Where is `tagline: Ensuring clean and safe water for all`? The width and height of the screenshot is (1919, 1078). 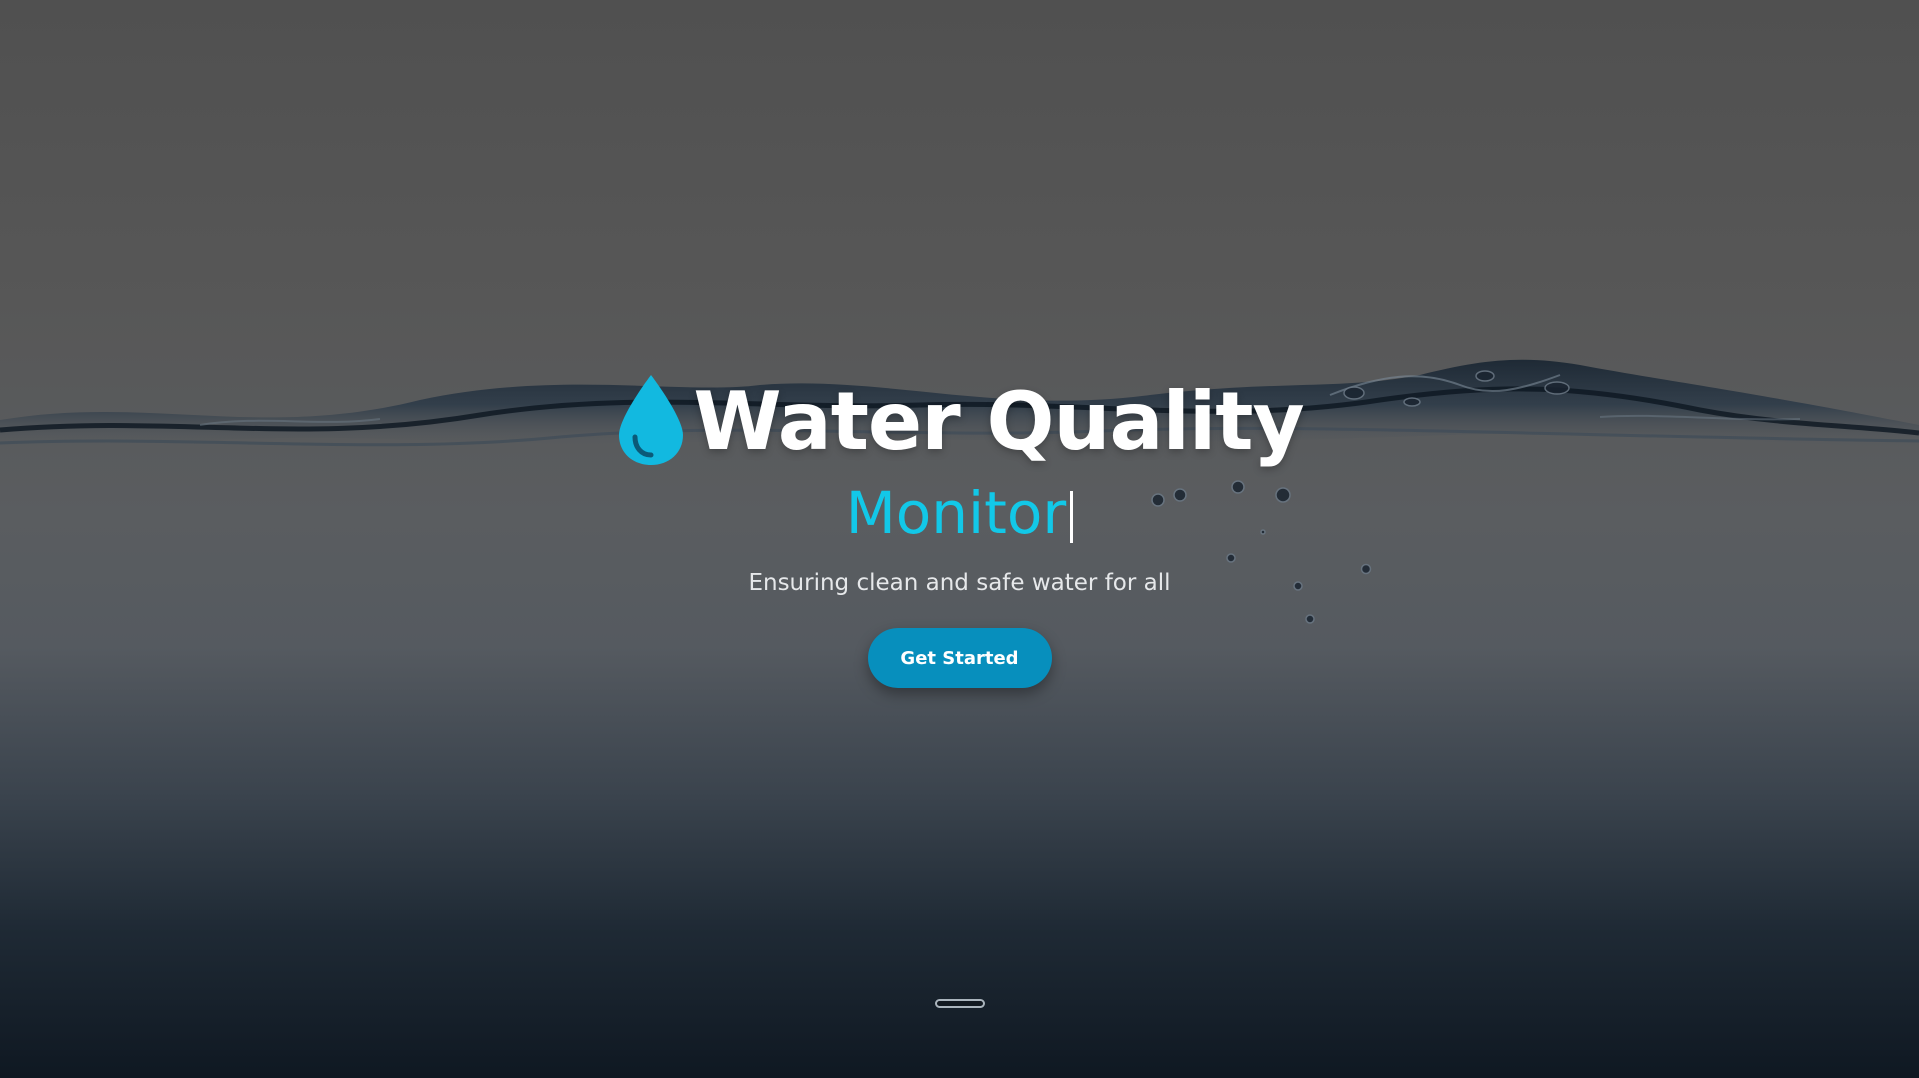
tagline: Ensuring clean and safe water for all is located at coordinates (959, 583).